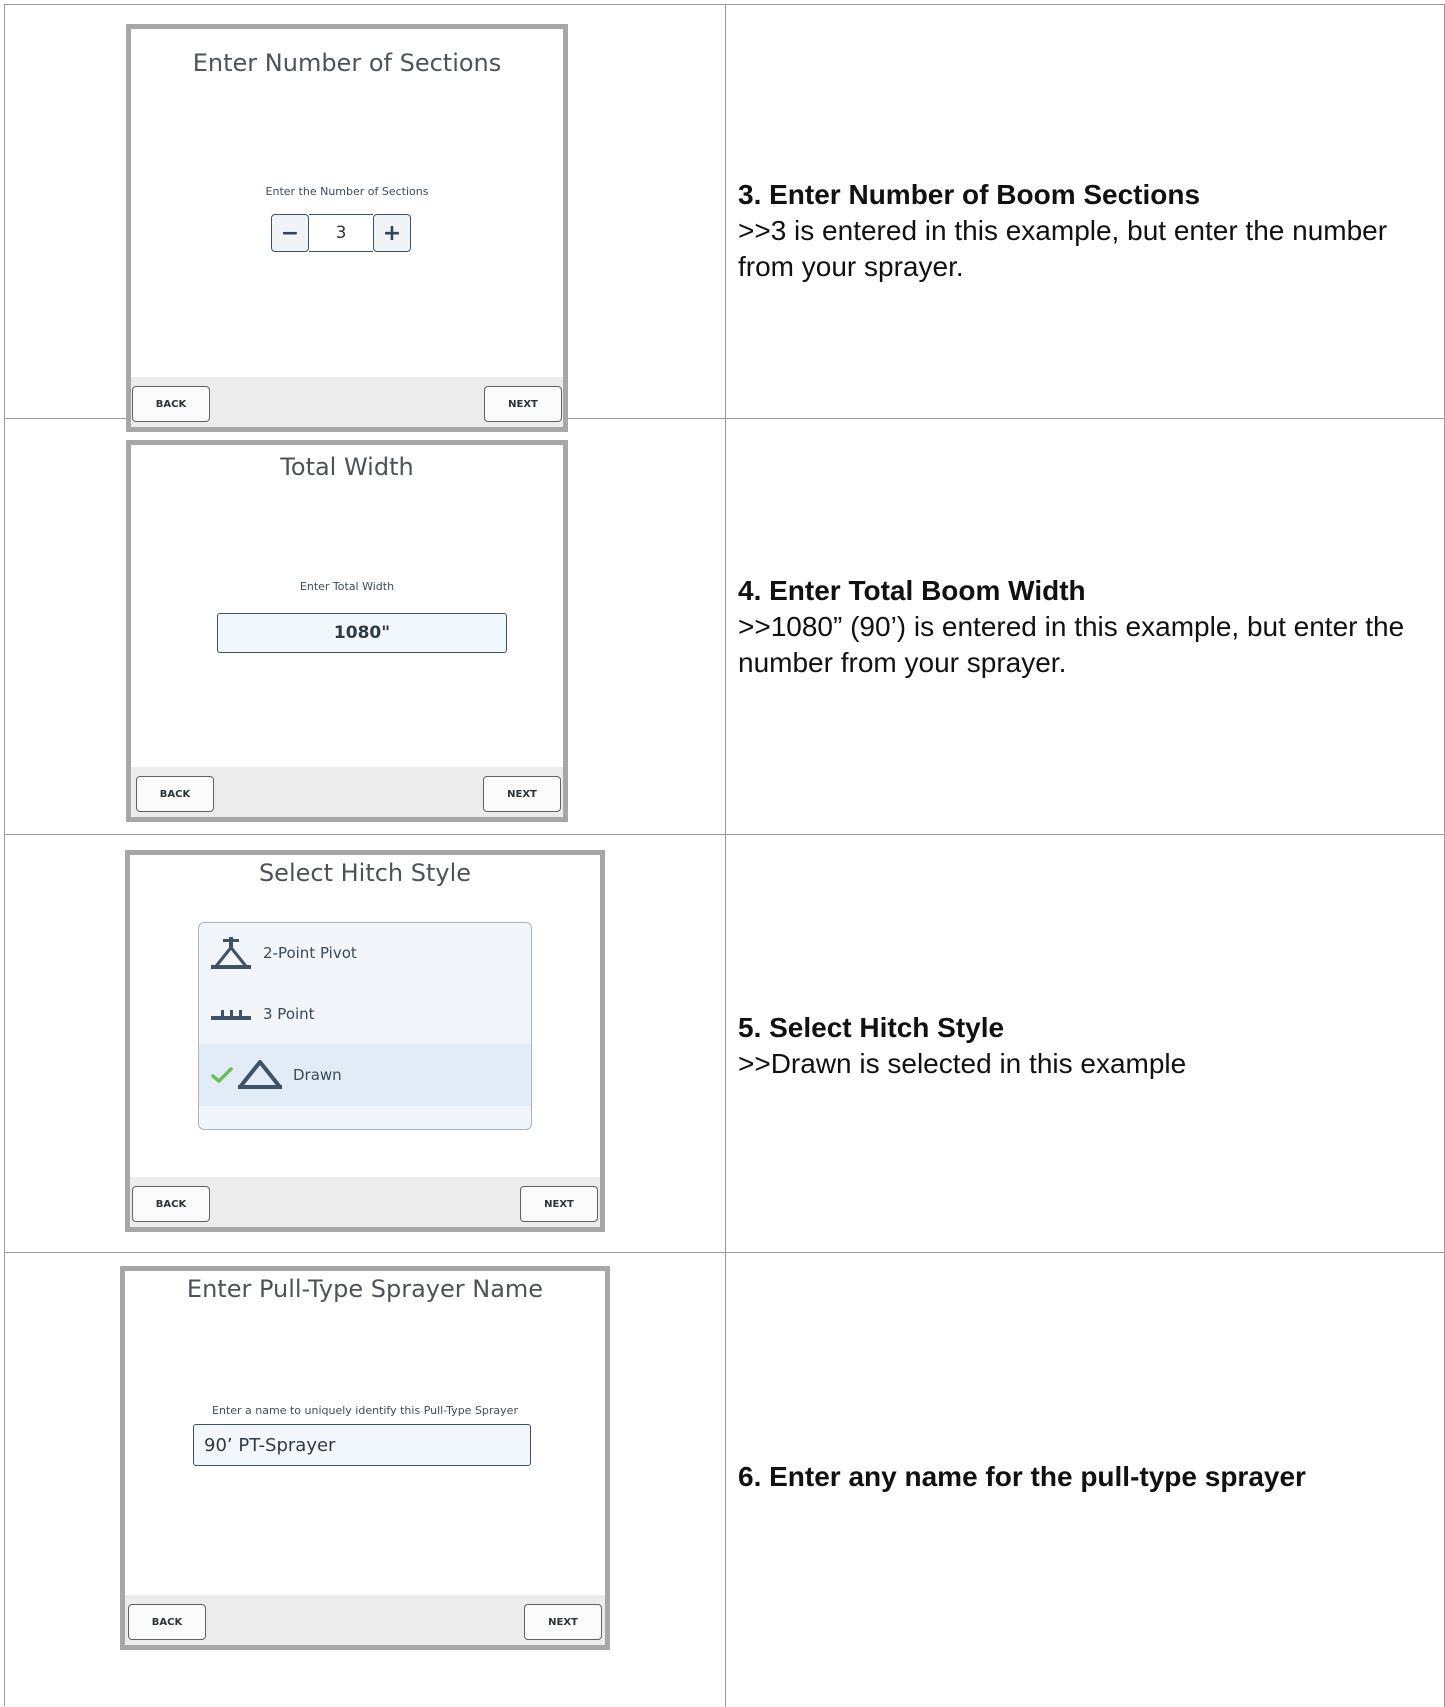 This screenshot has height=1707, width=1445. Describe the element at coordinates (290, 233) in the screenshot. I see `decrement-button: −` at that location.